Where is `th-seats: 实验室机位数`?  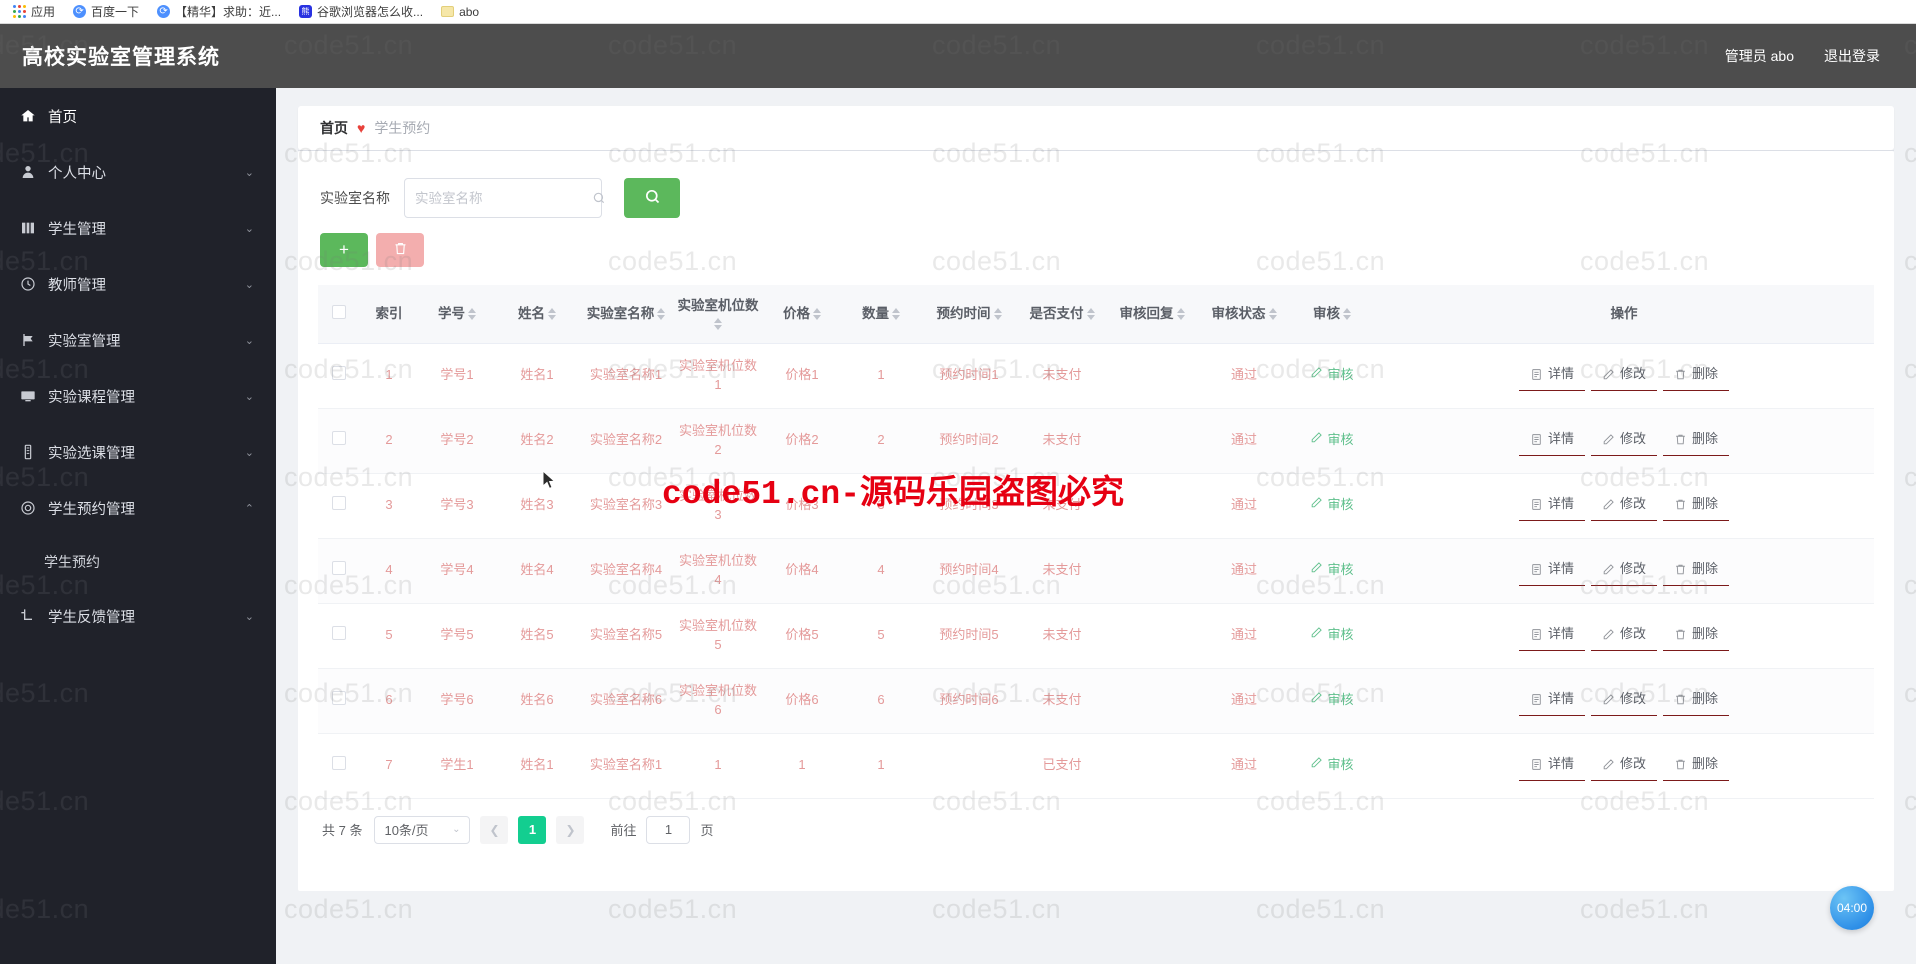
th-seats: 实验室机位数 is located at coordinates (718, 314).